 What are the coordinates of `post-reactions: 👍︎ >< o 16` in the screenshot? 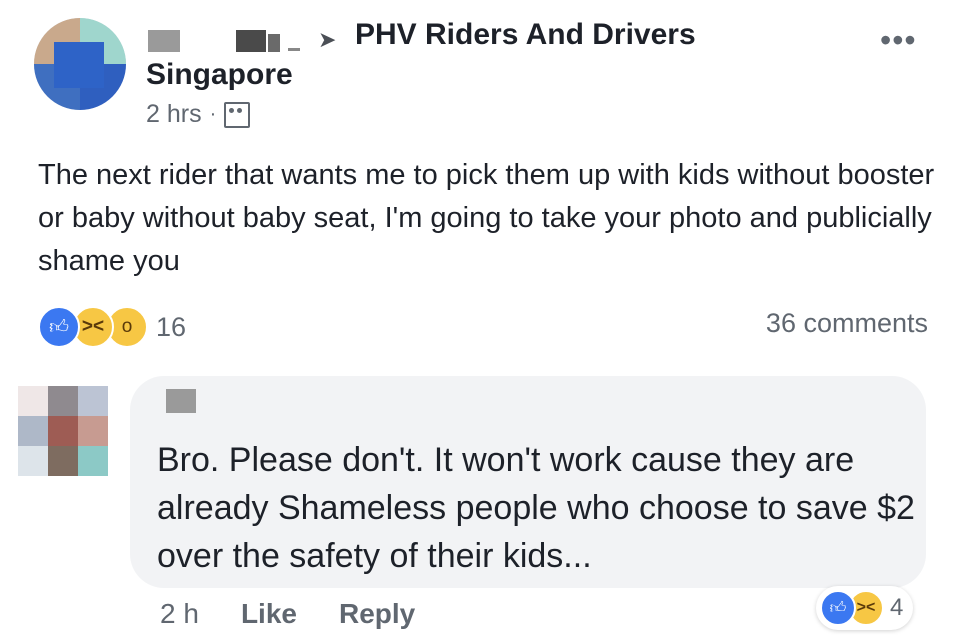 It's located at (112, 327).